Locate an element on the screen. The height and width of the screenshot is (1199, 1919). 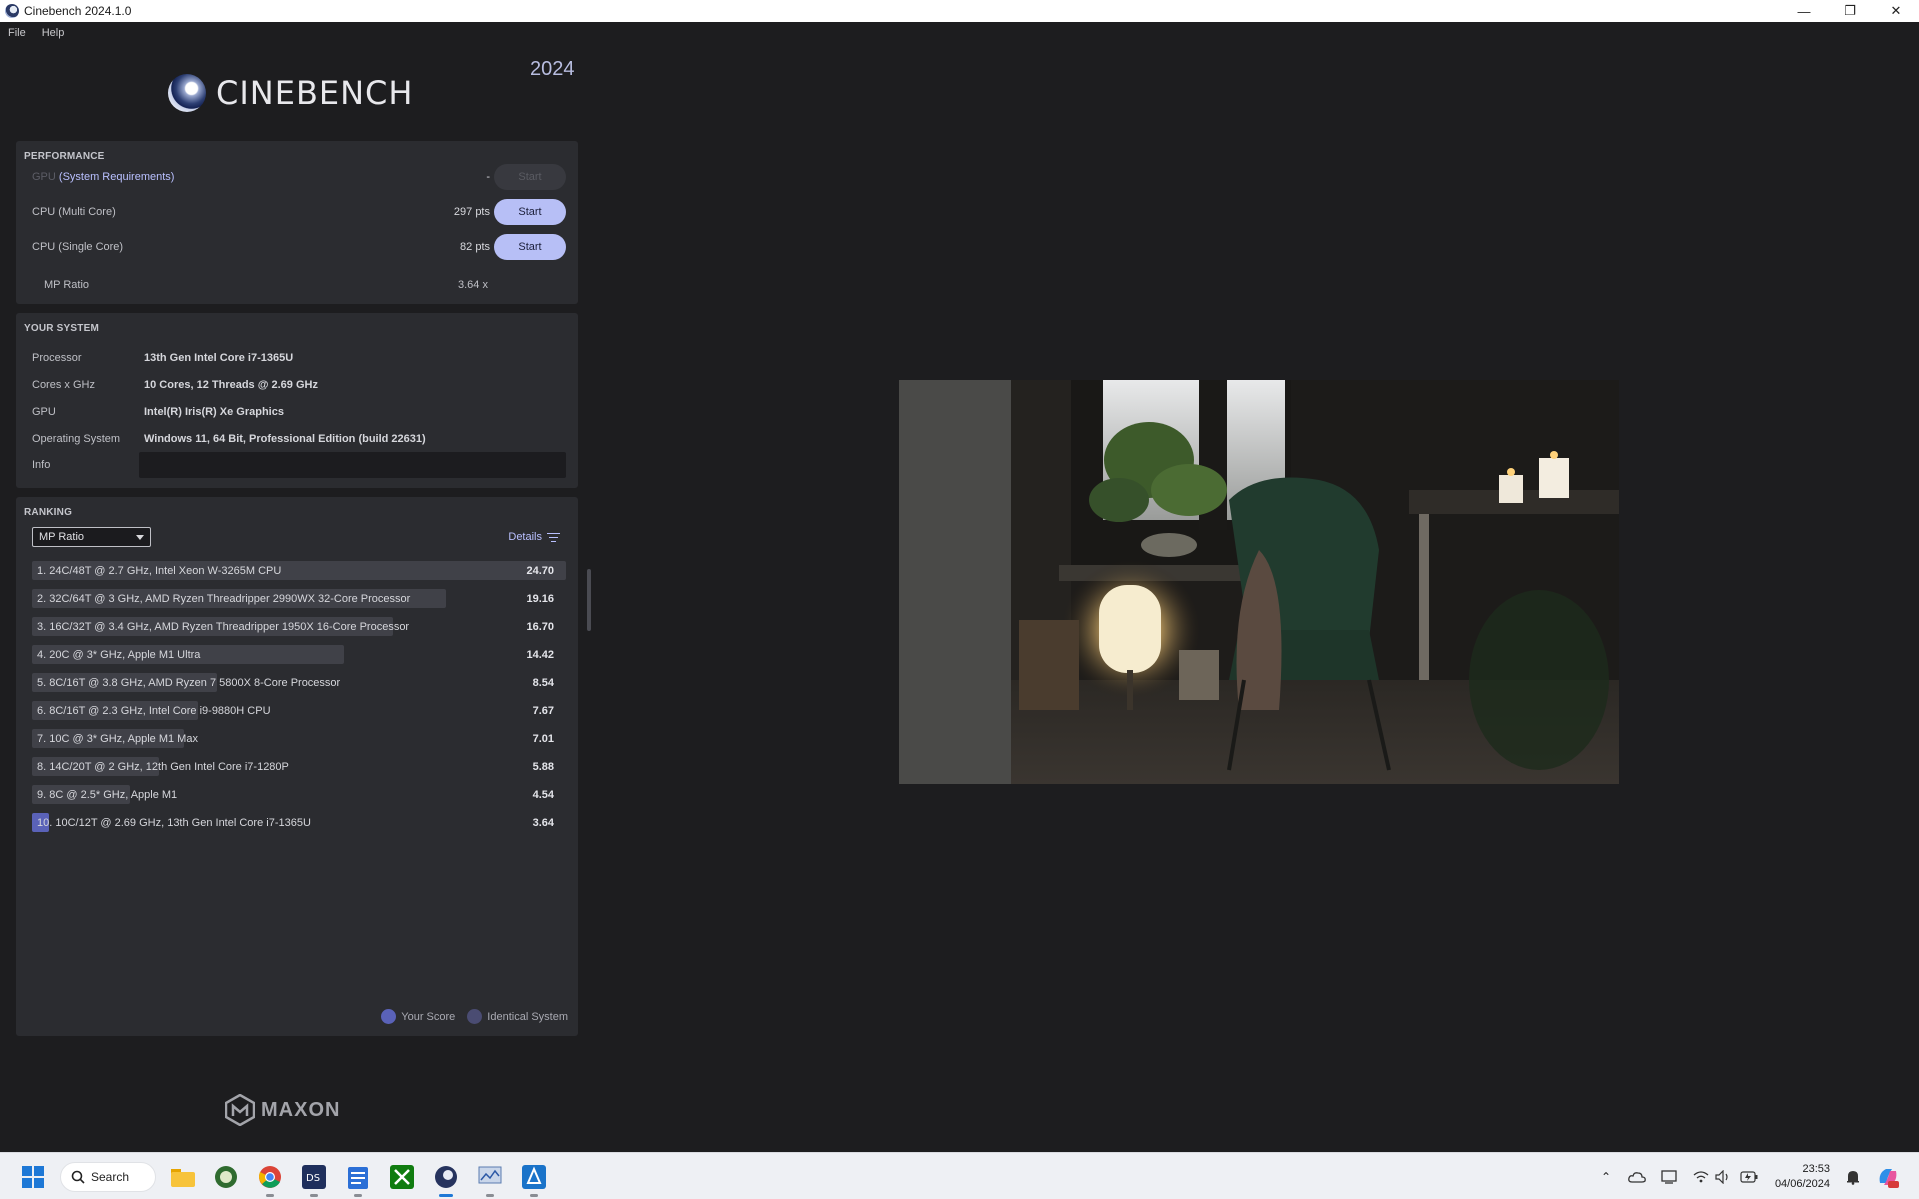
system-requirements-link: (System Requirements) is located at coordinates (117, 177).